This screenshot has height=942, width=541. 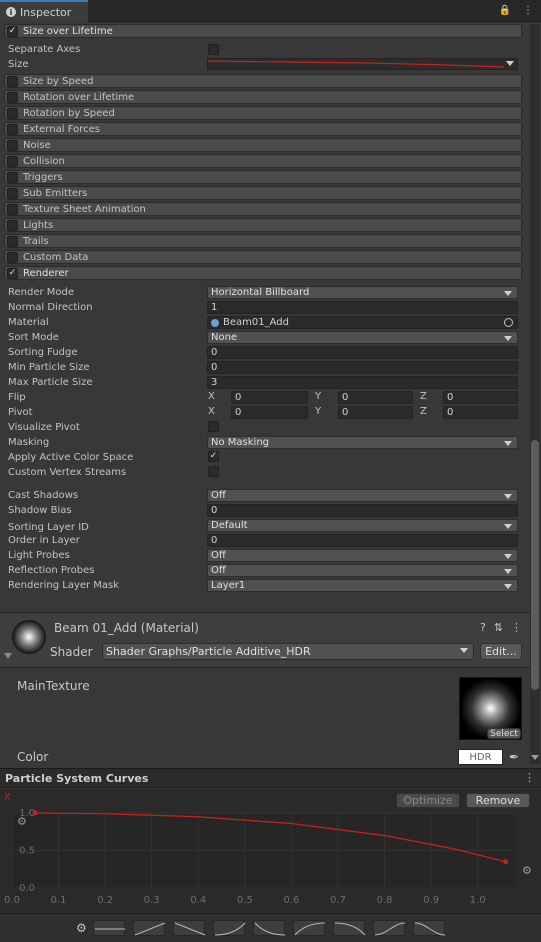 What do you see at coordinates (362, 442) in the screenshot?
I see `masking-dropdown: No Masking` at bounding box center [362, 442].